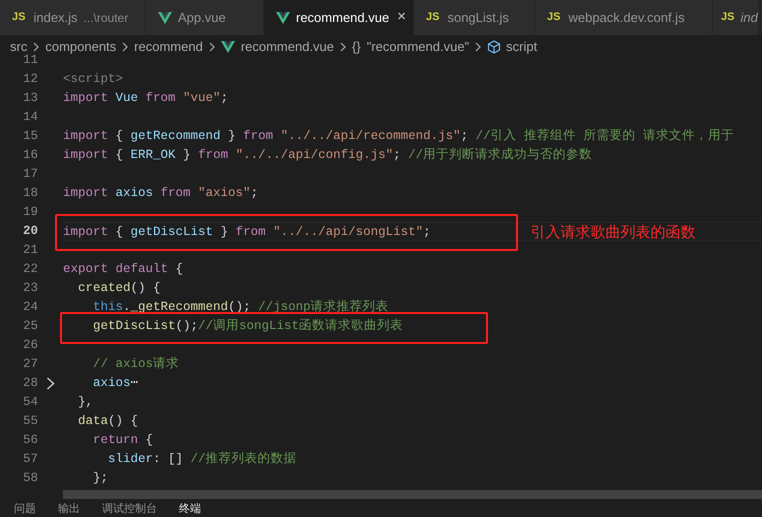  Describe the element at coordinates (145, 98) in the screenshot. I see `code-line: import Vue from "vue";` at that location.